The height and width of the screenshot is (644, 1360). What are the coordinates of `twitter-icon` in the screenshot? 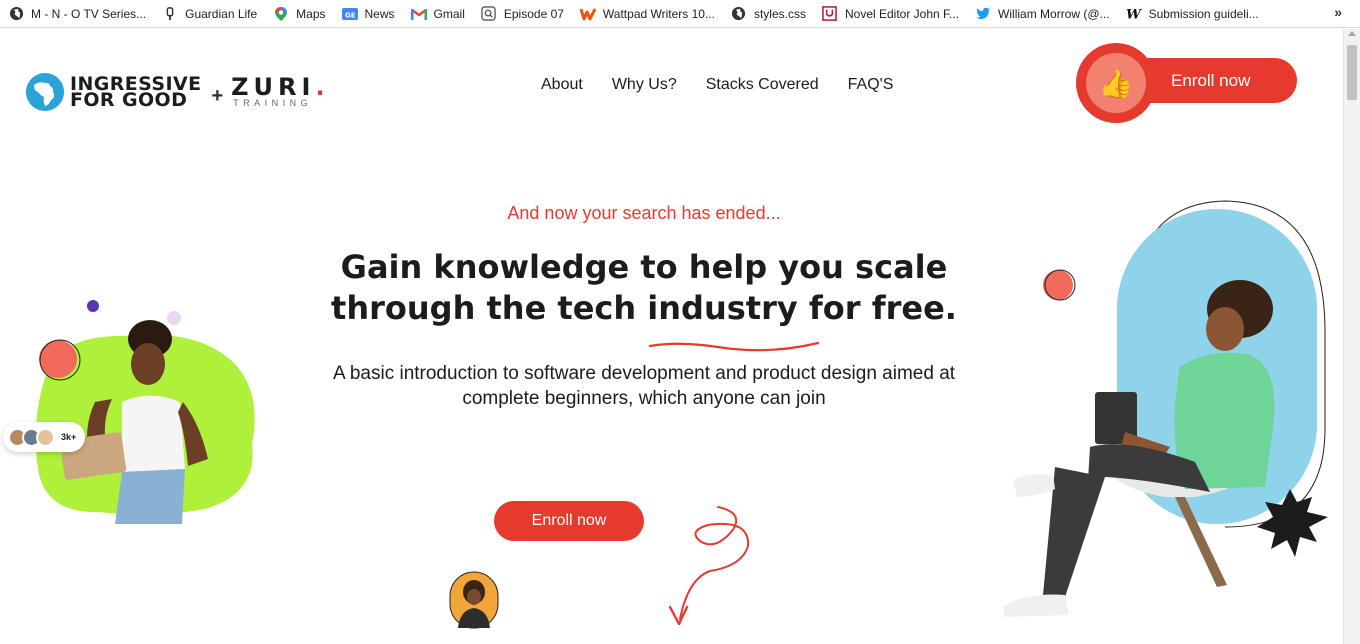 It's located at (983, 14).